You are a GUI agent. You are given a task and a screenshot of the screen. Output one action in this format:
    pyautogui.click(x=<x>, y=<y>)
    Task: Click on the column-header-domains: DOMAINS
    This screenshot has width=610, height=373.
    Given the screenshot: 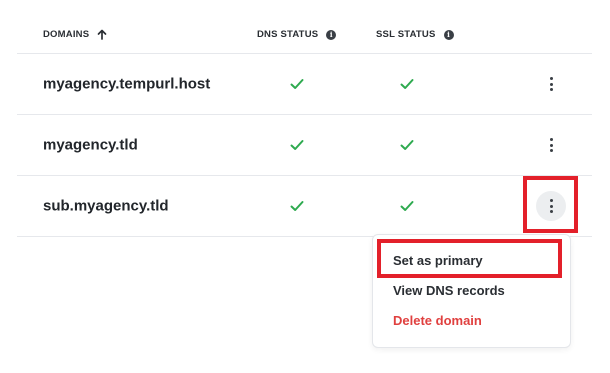 What is the action you would take?
    pyautogui.click(x=75, y=34)
    